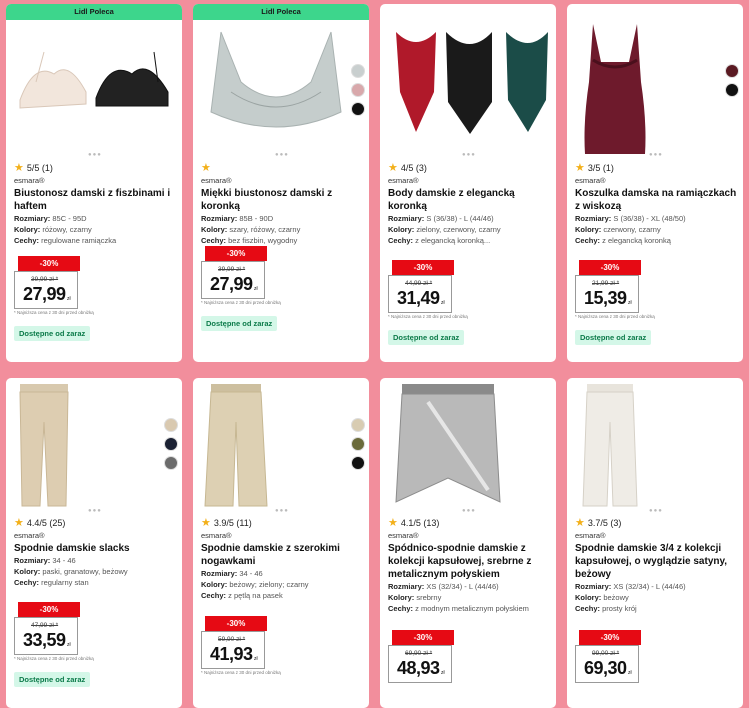 The height and width of the screenshot is (708, 749). What do you see at coordinates (44, 640) in the screenshot?
I see `current-price: 33,59` at bounding box center [44, 640].